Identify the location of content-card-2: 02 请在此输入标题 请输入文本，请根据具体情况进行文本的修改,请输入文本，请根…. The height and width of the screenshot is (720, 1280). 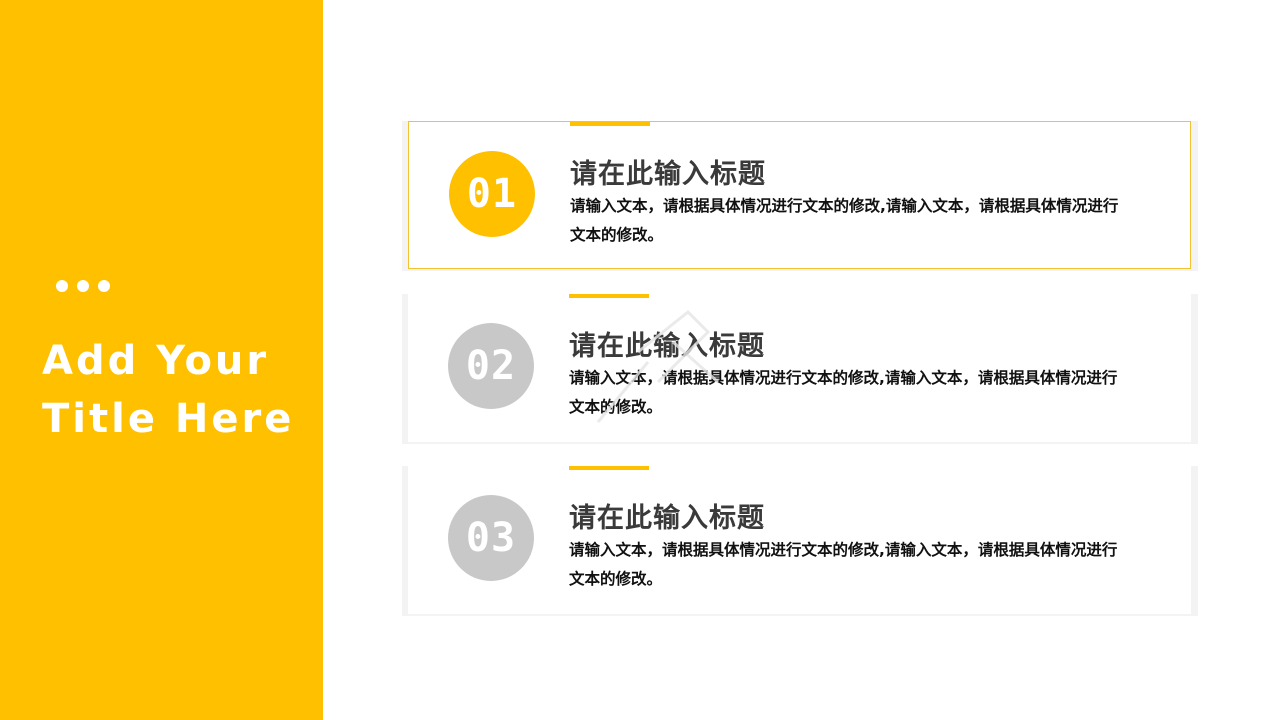
(800, 369).